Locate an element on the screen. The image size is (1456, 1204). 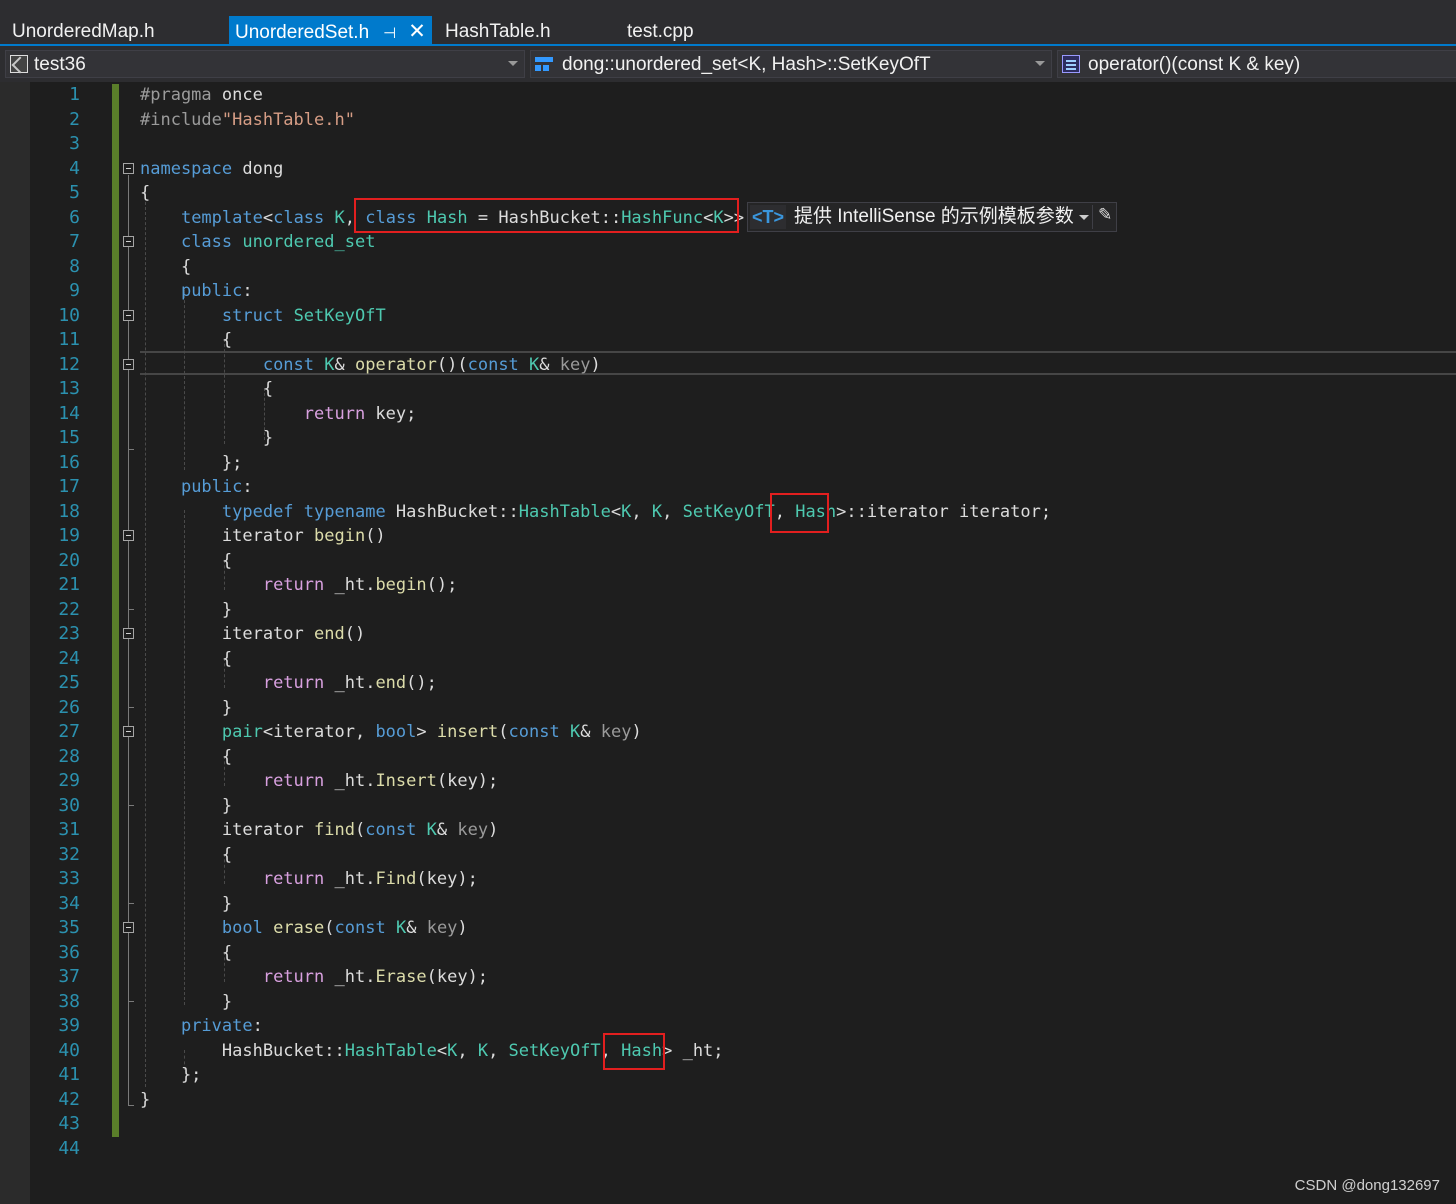
template-parameter-icon: <T> is located at coordinates (768, 217).